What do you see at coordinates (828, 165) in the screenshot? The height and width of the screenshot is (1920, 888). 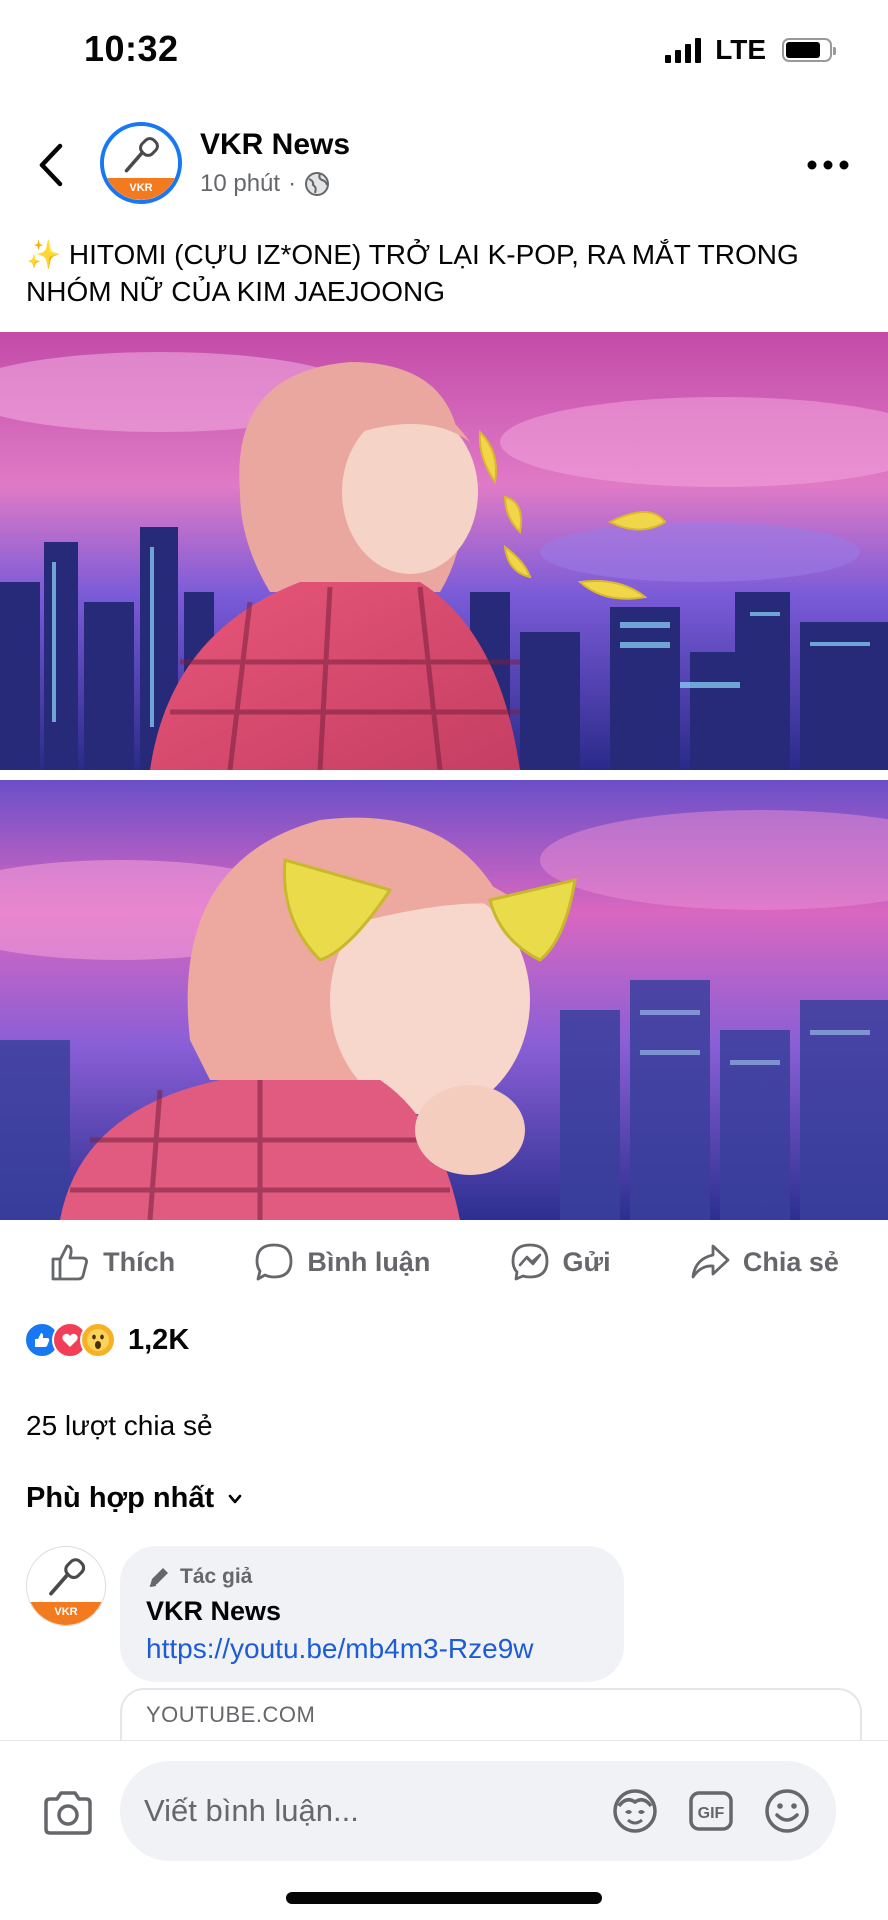 I see `more-options-icon` at bounding box center [828, 165].